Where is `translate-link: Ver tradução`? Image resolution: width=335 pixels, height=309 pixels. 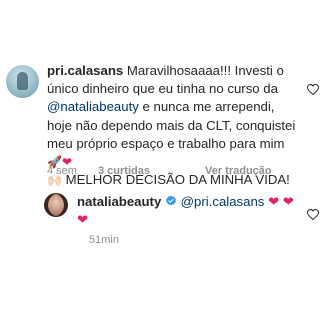
translate-link: Ver tradução is located at coordinates (238, 171).